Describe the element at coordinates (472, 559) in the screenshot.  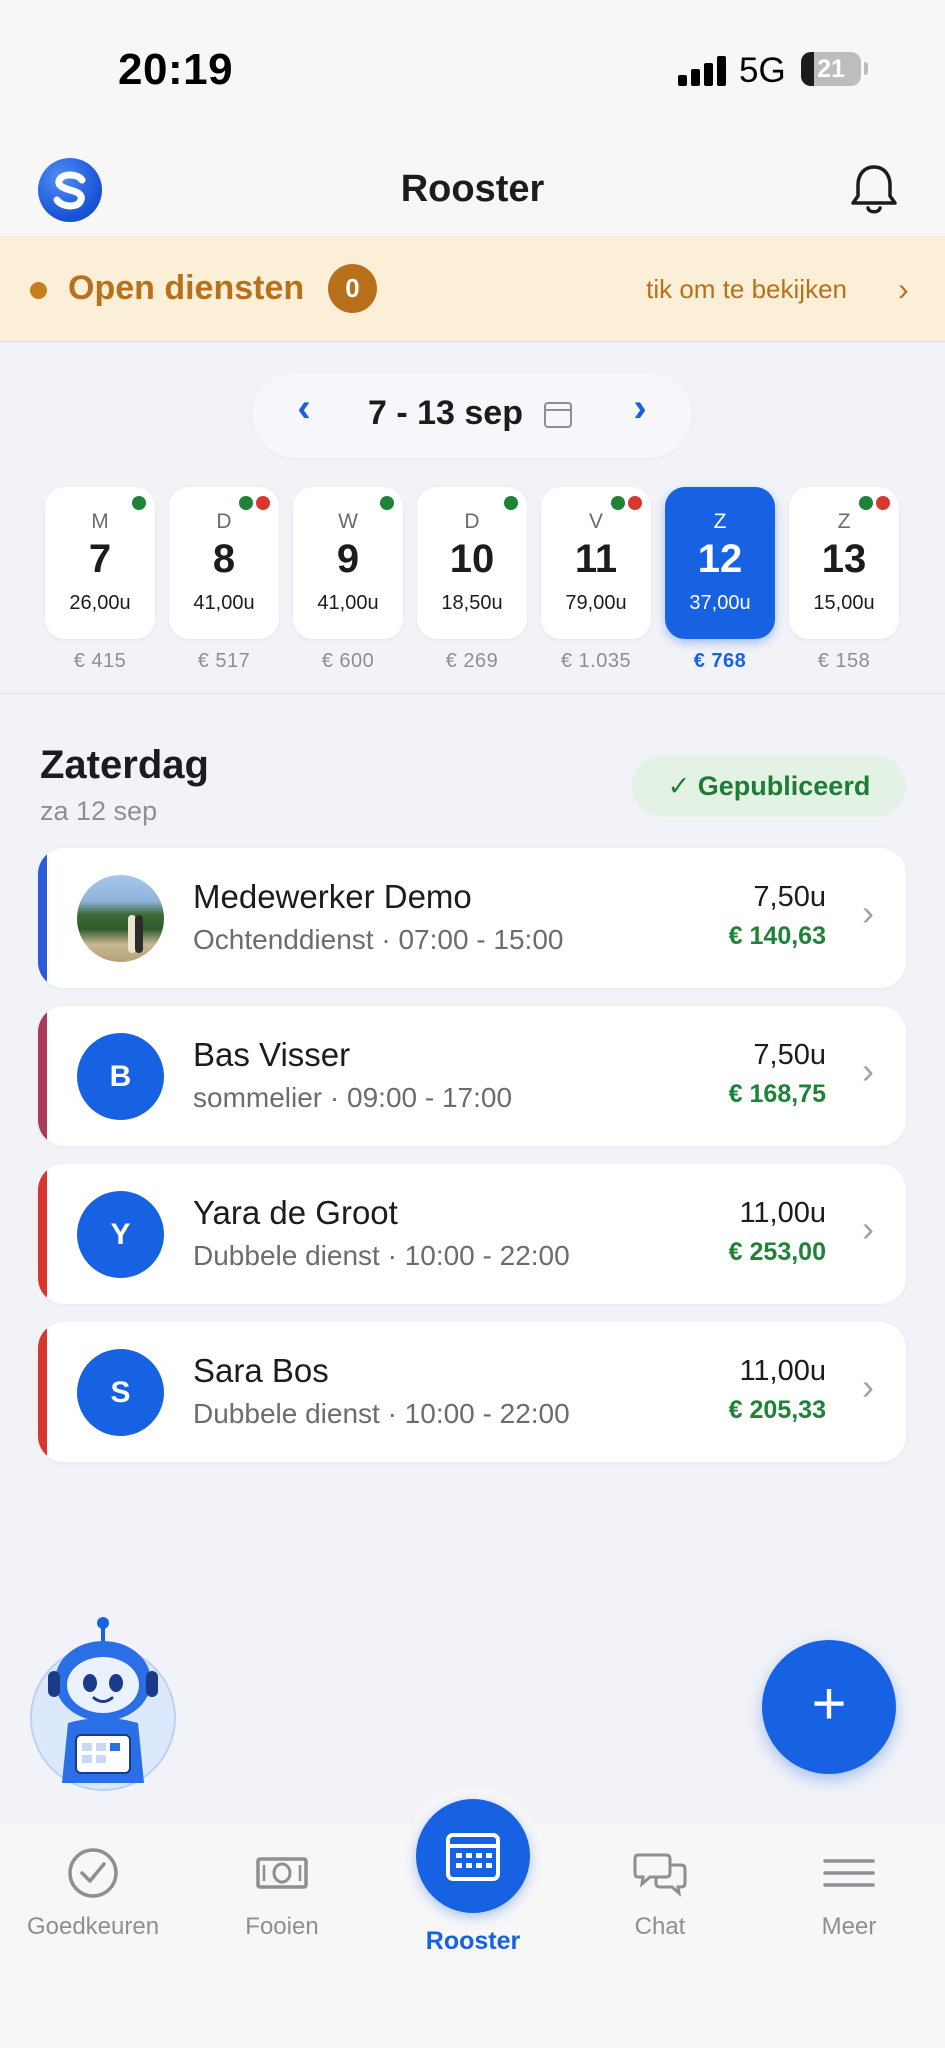
I see `day-number: 10` at that location.